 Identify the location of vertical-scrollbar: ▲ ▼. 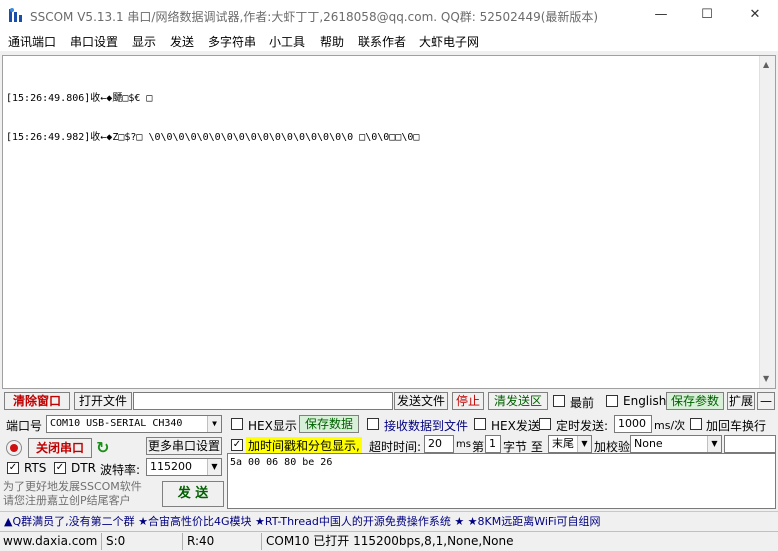
(767, 222).